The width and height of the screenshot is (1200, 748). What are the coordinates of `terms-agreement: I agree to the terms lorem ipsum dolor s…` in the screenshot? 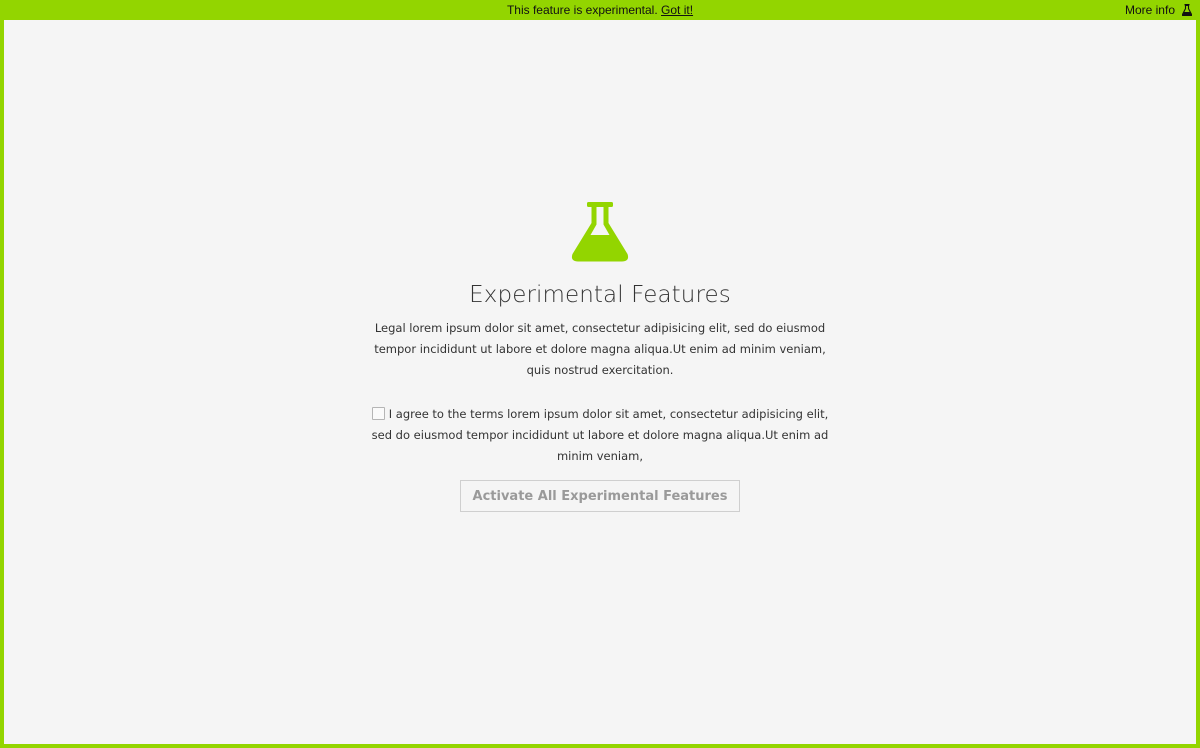 It's located at (600, 435).